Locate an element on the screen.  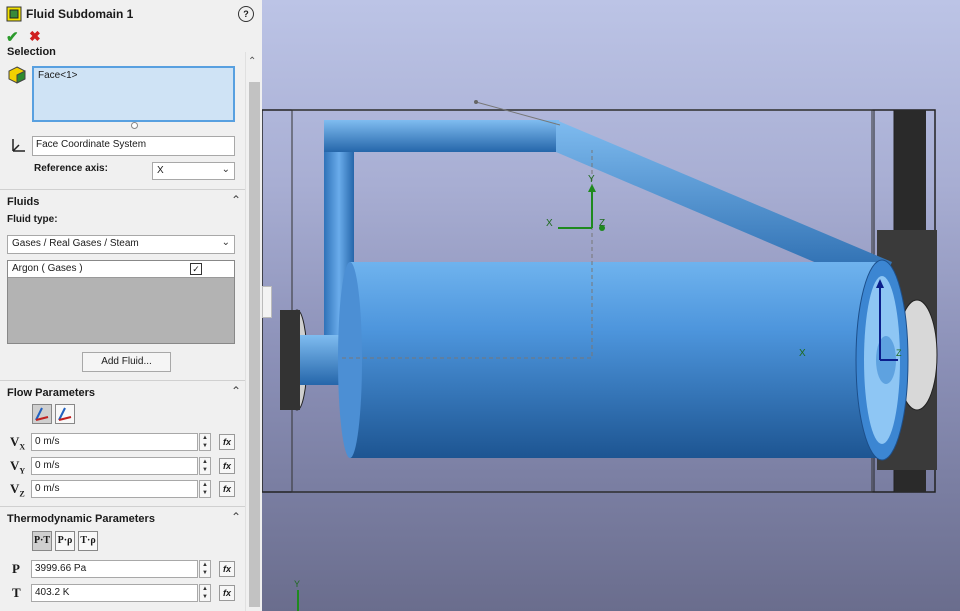
mach-number-icon is located at coordinates (65, 414).